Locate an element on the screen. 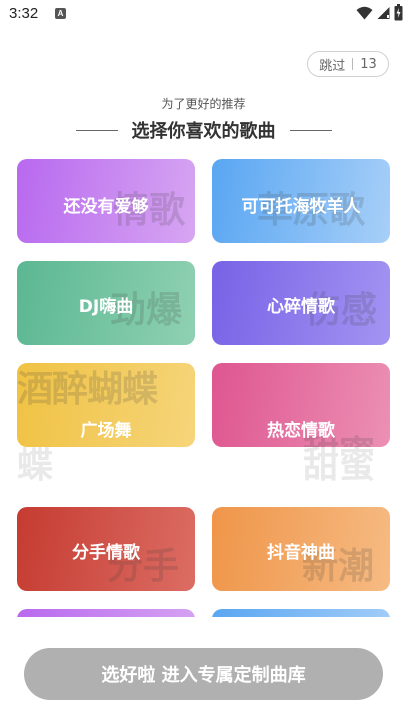  genre-card: 劲爆 DJ嗨曲 is located at coordinates (106, 303).